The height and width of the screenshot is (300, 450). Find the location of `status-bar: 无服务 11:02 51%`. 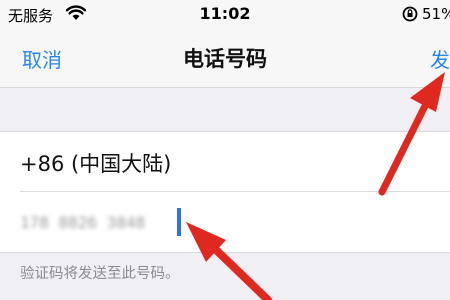

status-bar: 无服务 11:02 51% is located at coordinates (225, 15).